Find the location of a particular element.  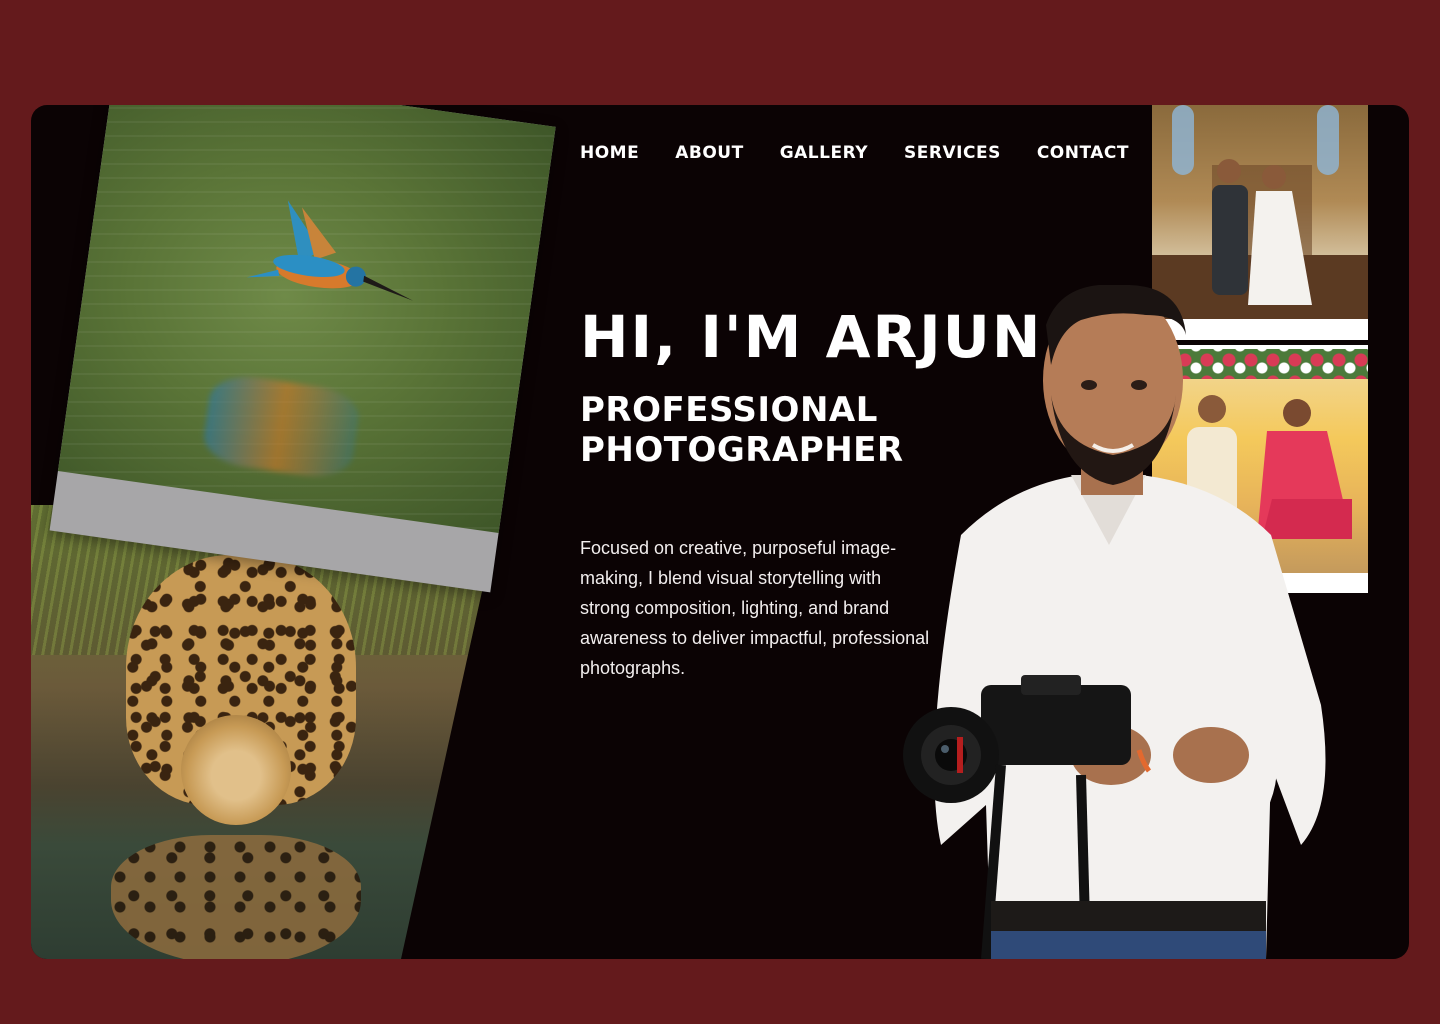

main-nav: HOME ABOUT GALLERY SERVICES CONTACT is located at coordinates (854, 153).